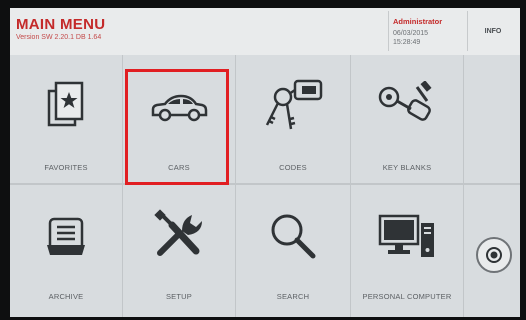 Image resolution: width=526 pixels, height=320 pixels. What do you see at coordinates (493, 31) in the screenshot?
I see `info-button: INFO` at bounding box center [493, 31].